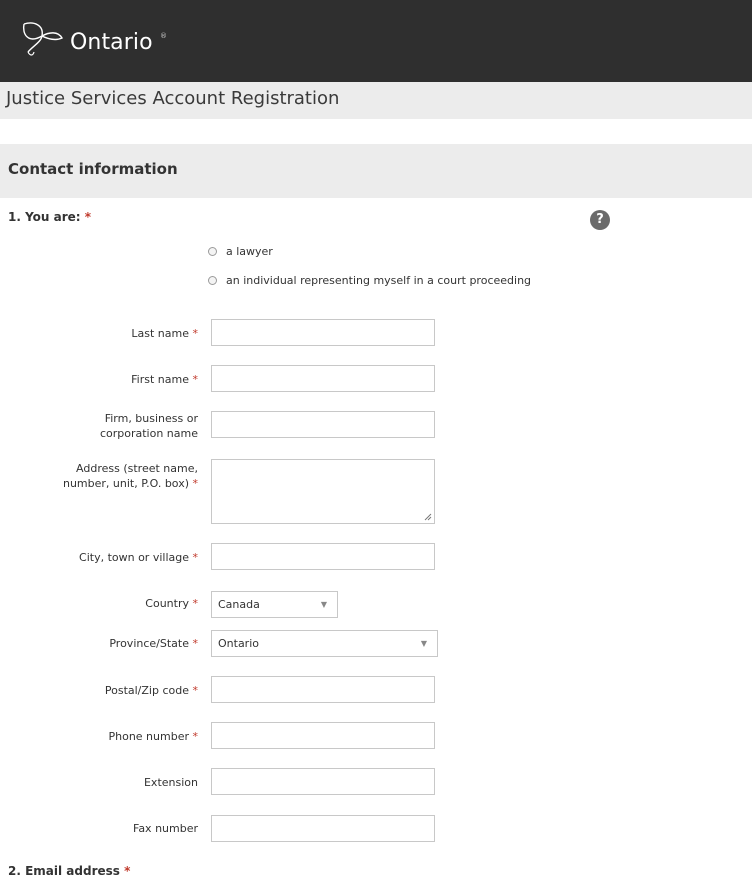 This screenshot has width=752, height=886. I want to click on address-label-line2: number, unit, P.O. box), so click(125, 483).